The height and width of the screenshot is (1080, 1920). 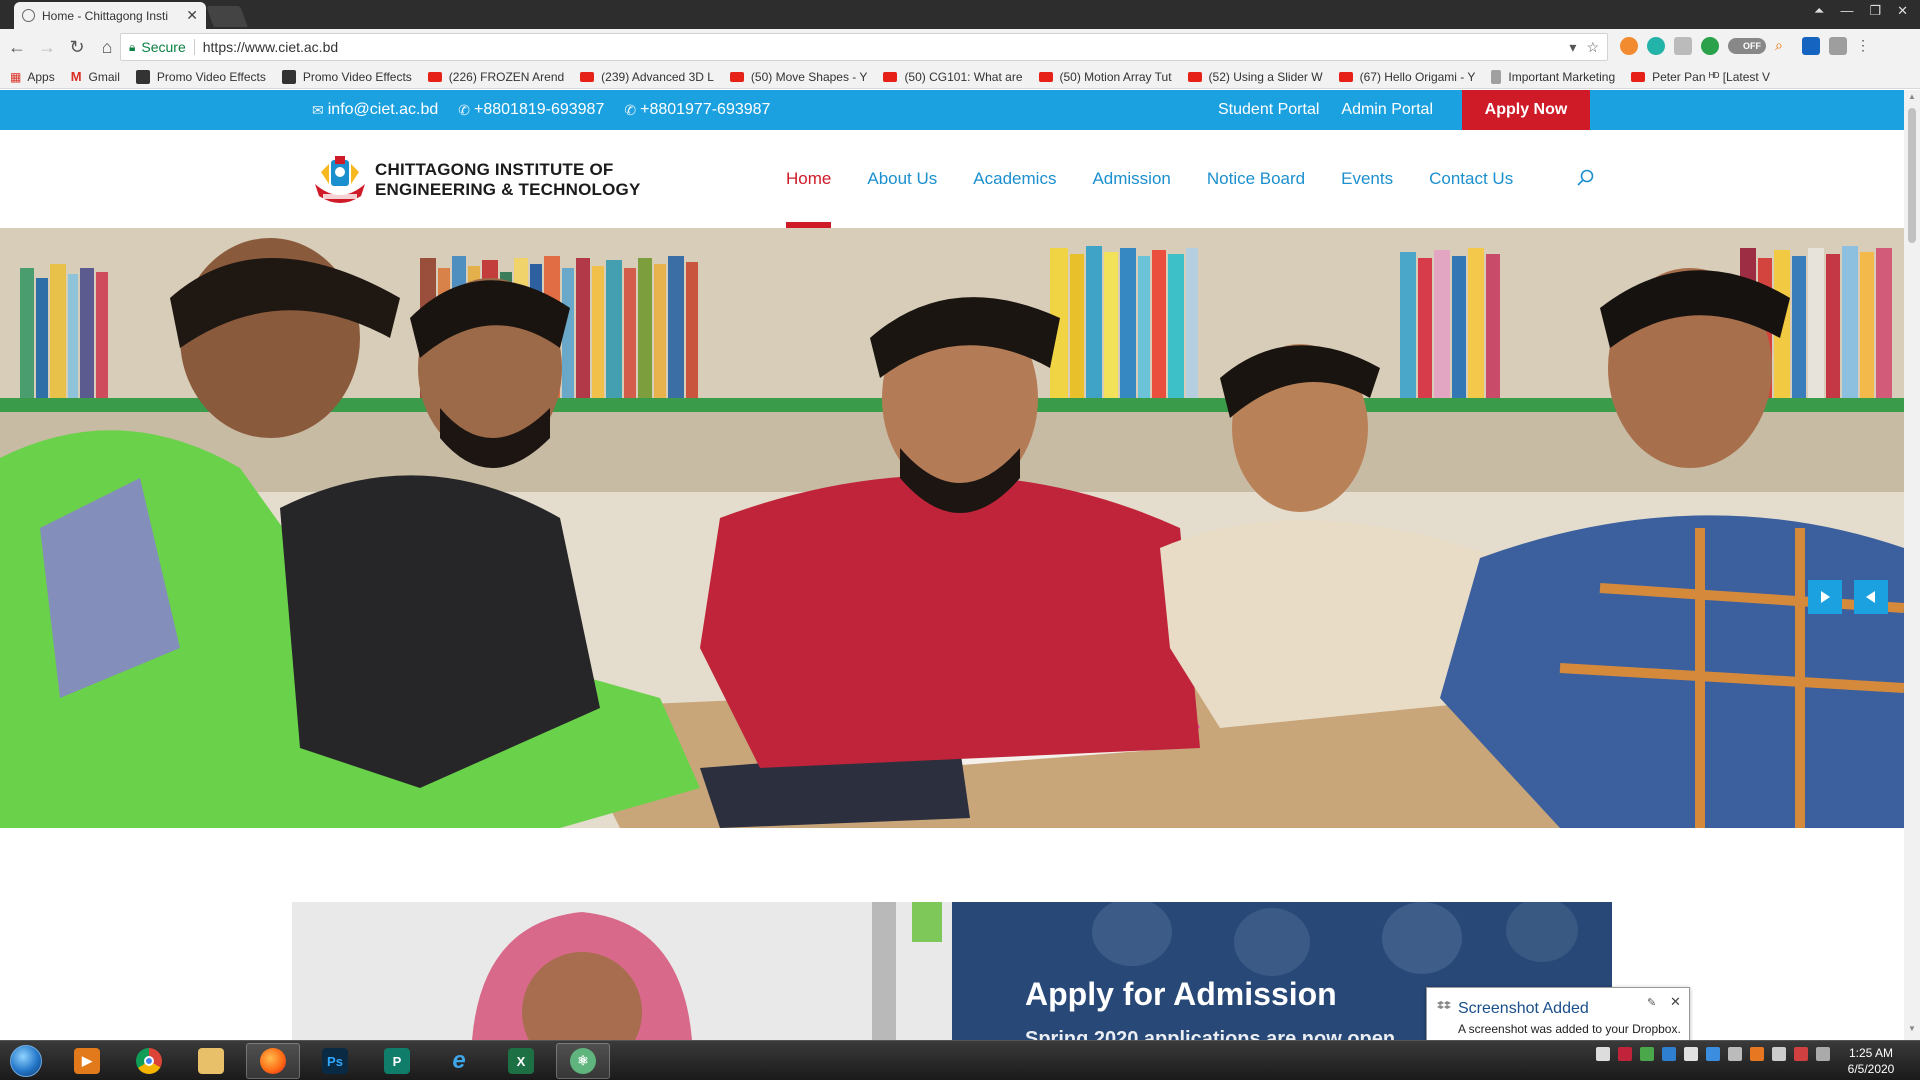 What do you see at coordinates (17, 47) in the screenshot?
I see `back-icon: ←` at bounding box center [17, 47].